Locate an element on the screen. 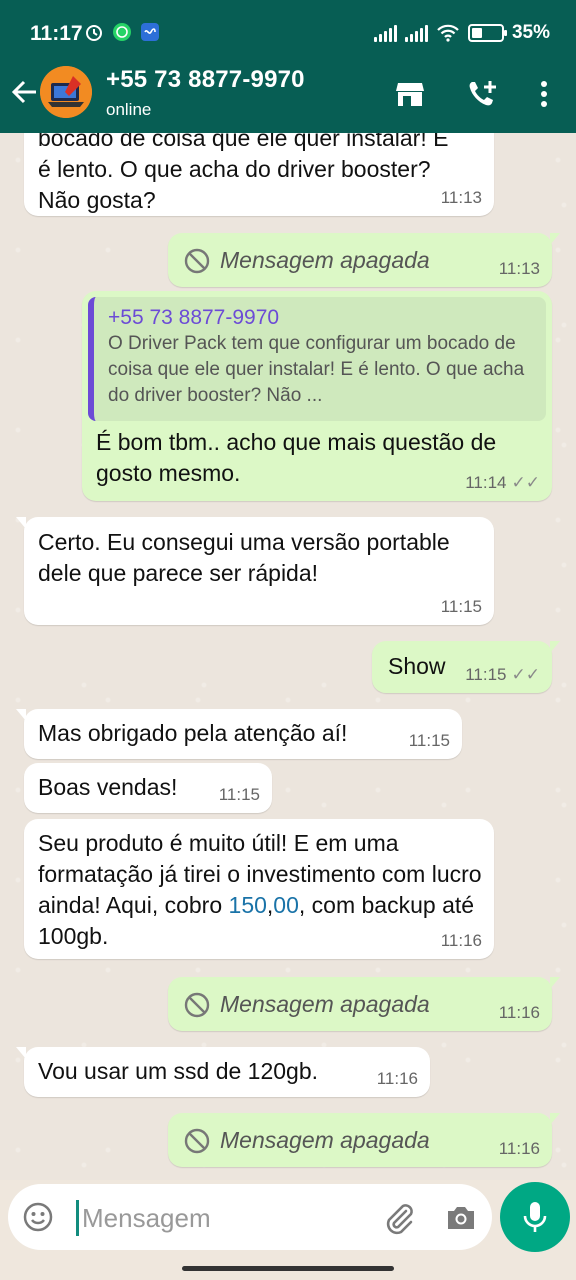  battery-icon is located at coordinates (487, 33).